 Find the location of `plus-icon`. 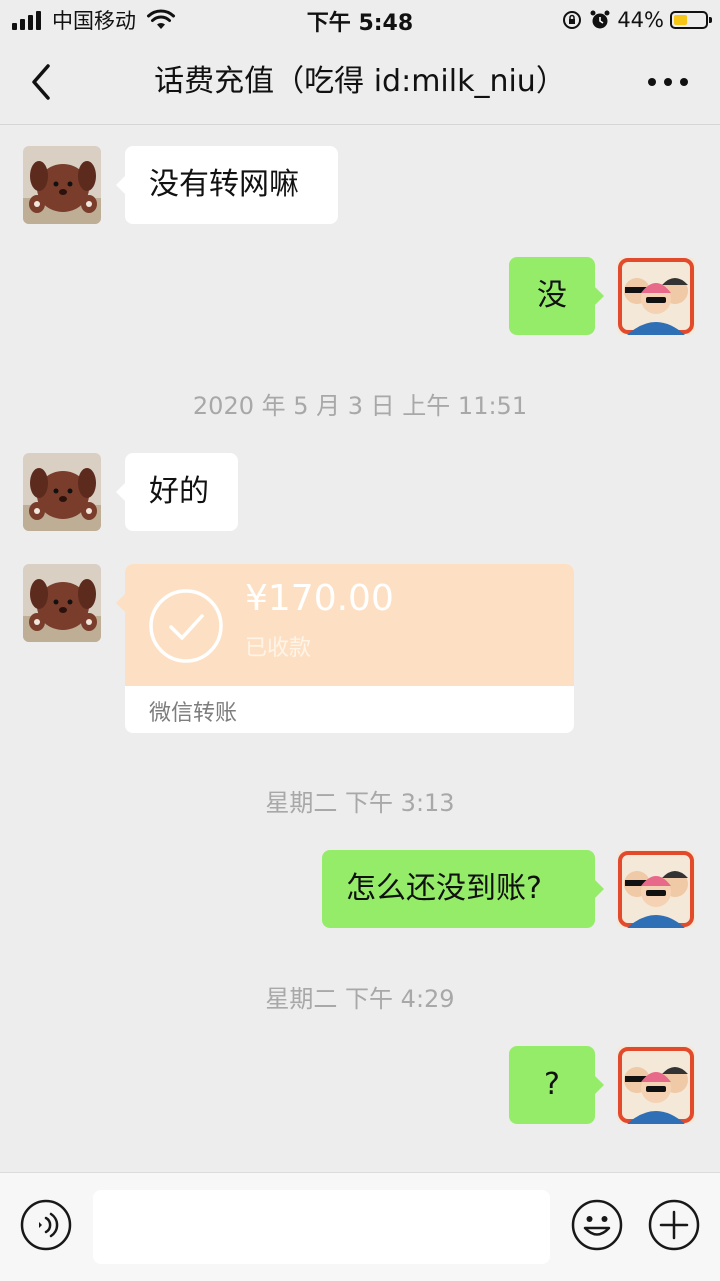

plus-icon is located at coordinates (674, 1225).